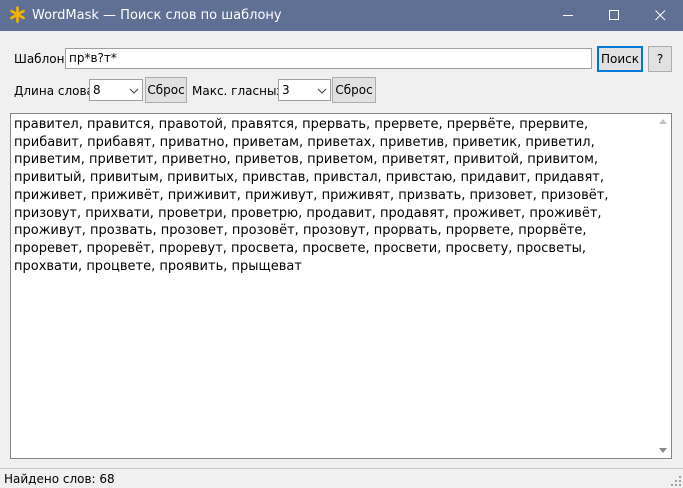 The height and width of the screenshot is (488, 683). Describe the element at coordinates (341, 15) in the screenshot. I see `title-bar: WordMask — Поиск слов по шаблону` at that location.